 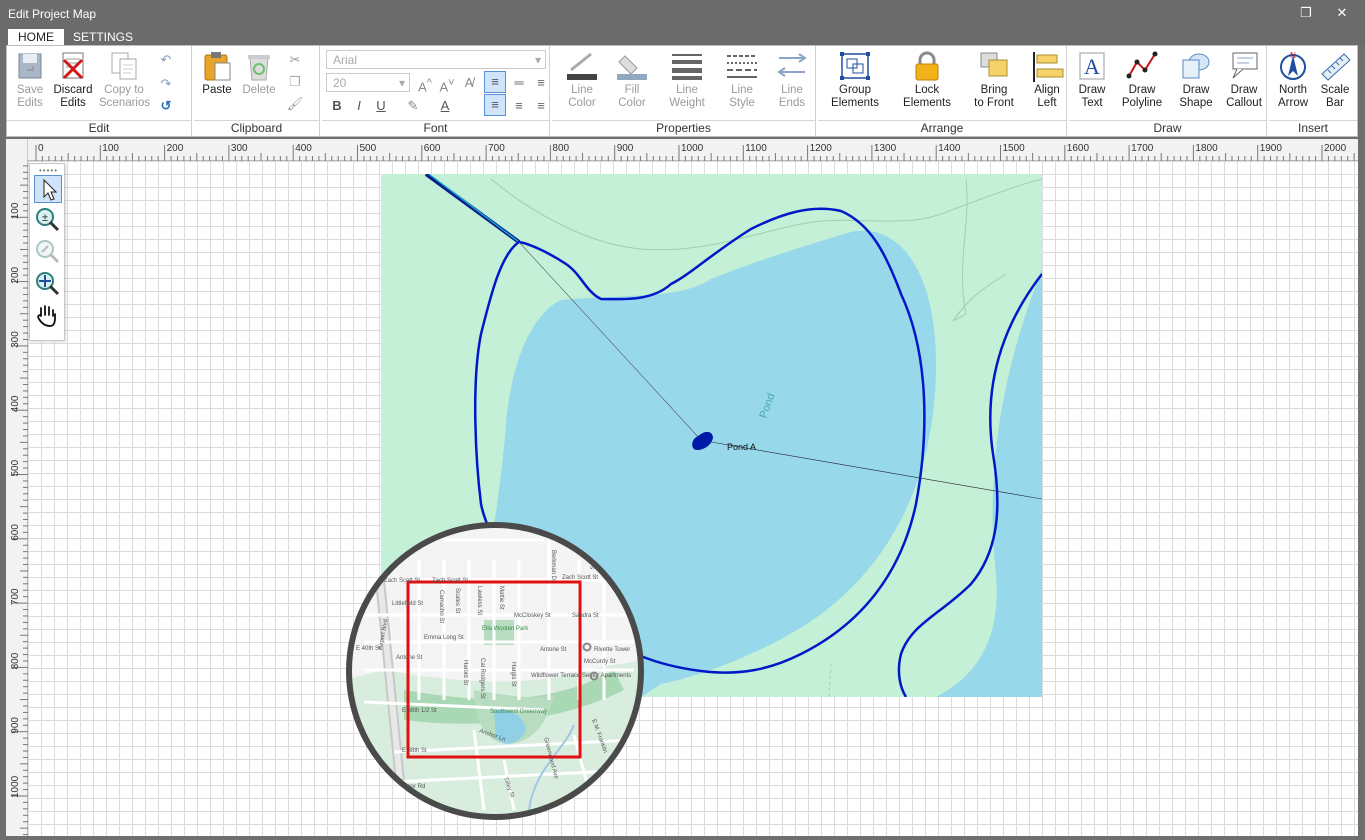 What do you see at coordinates (518, 712) in the screenshot?
I see `greenway-label: Southwest Greenway` at bounding box center [518, 712].